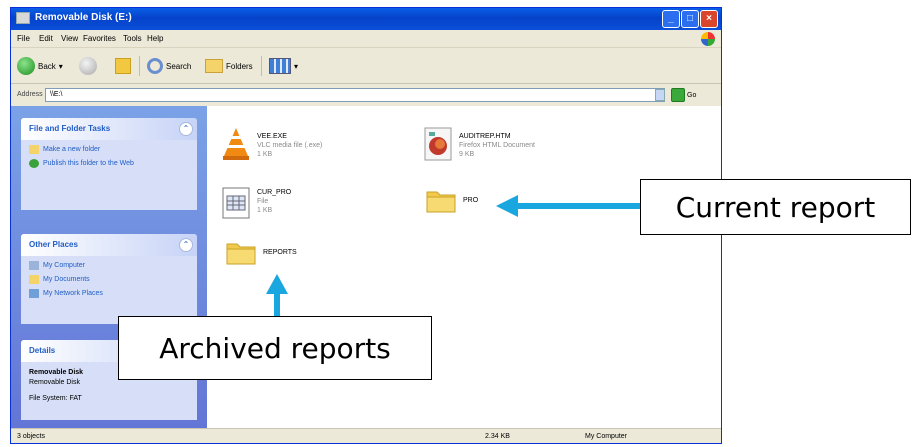  I want to click on arrow-head-left, so click(507, 206).